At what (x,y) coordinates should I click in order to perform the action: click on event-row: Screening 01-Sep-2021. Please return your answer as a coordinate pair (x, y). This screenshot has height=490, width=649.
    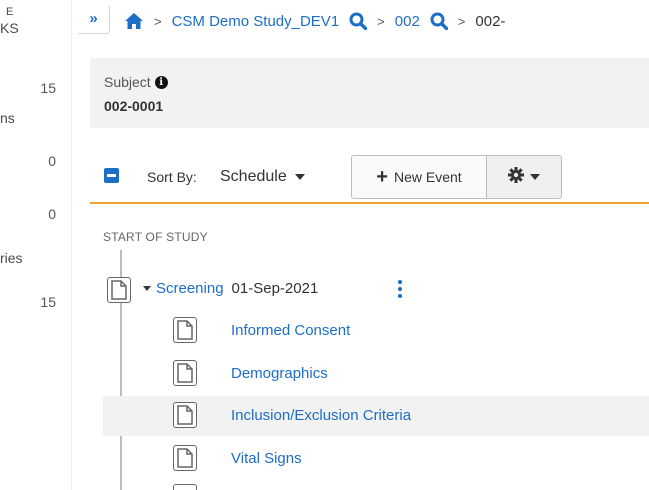
    Looking at the image, I should click on (210, 288).